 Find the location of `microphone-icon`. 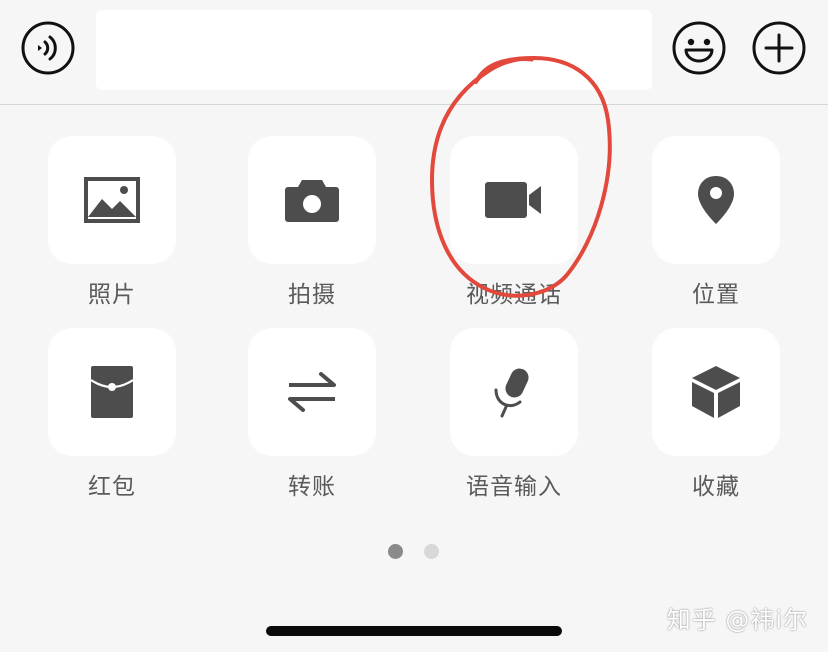

microphone-icon is located at coordinates (511, 393).